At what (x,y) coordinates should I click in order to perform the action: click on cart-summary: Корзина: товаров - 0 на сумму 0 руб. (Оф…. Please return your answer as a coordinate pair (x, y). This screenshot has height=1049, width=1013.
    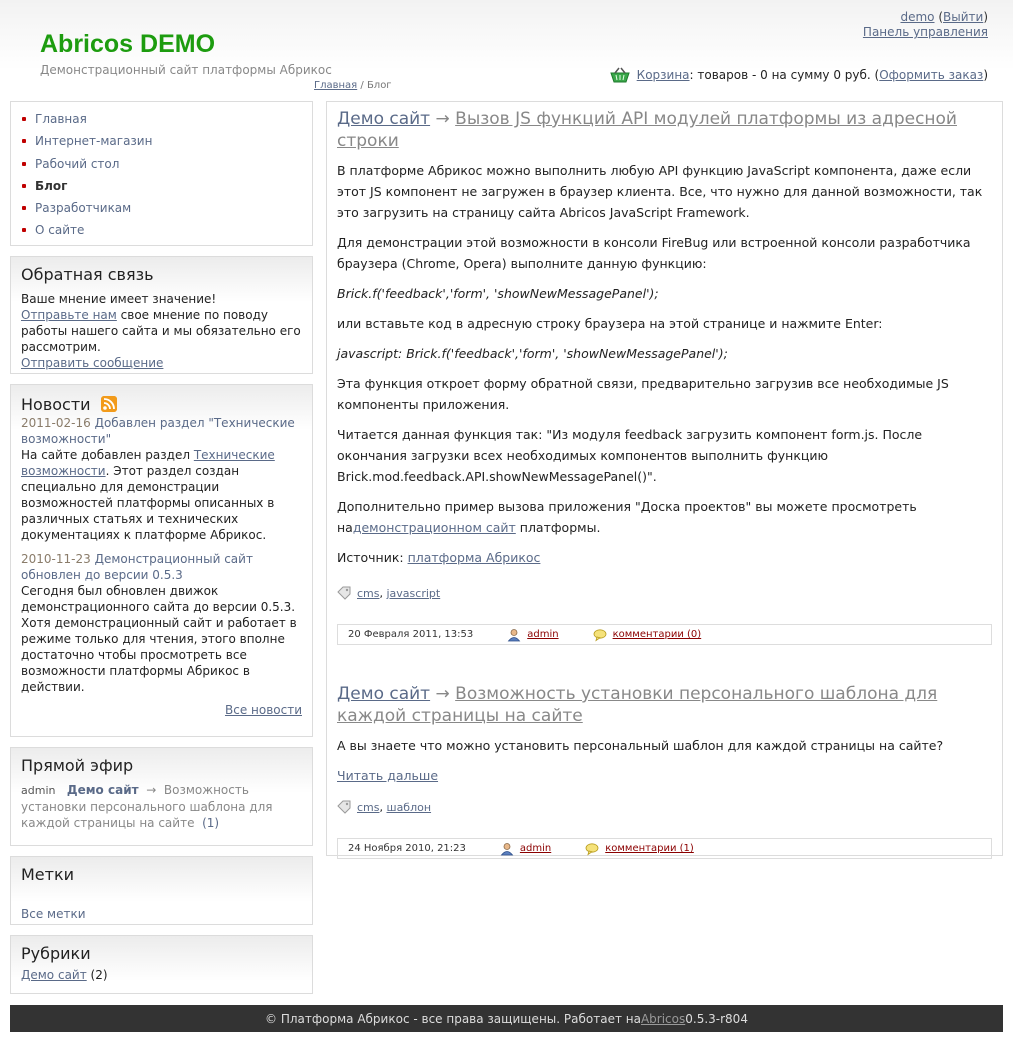
    Looking at the image, I should click on (798, 75).